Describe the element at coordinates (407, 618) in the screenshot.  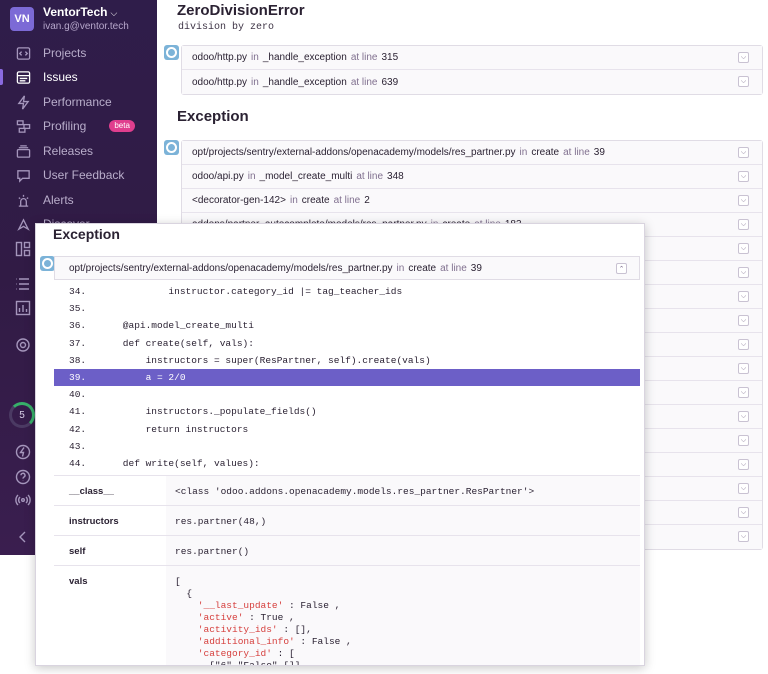
I see `vals-entry: 'active' : True ,` at that location.